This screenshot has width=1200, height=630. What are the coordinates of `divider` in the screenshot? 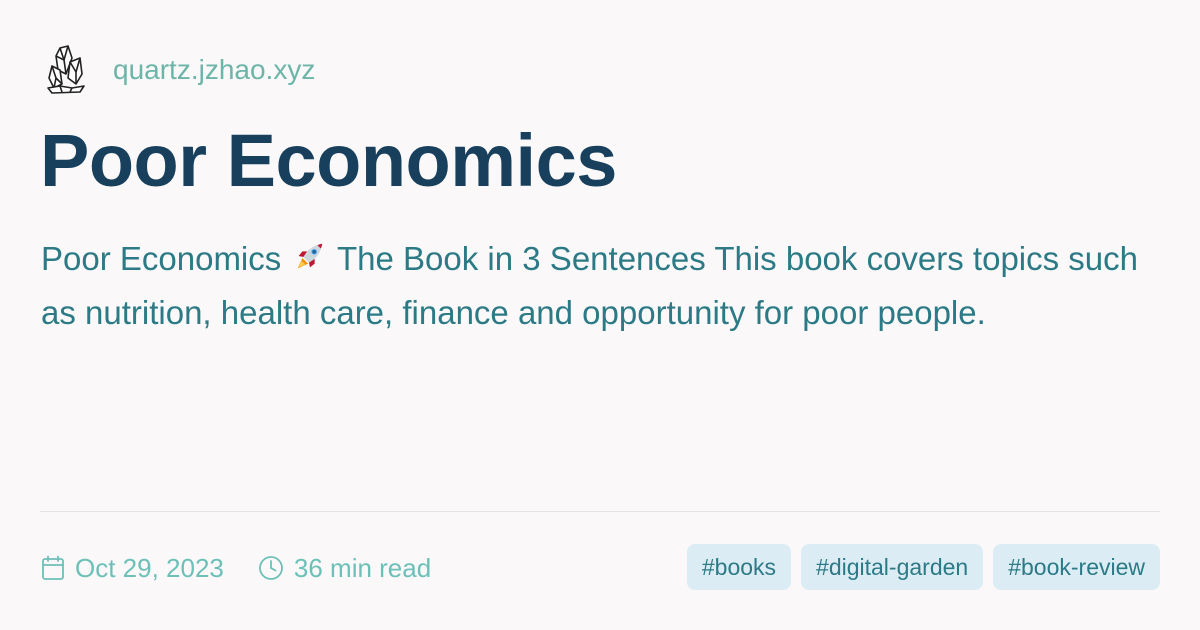 It's located at (600, 511).